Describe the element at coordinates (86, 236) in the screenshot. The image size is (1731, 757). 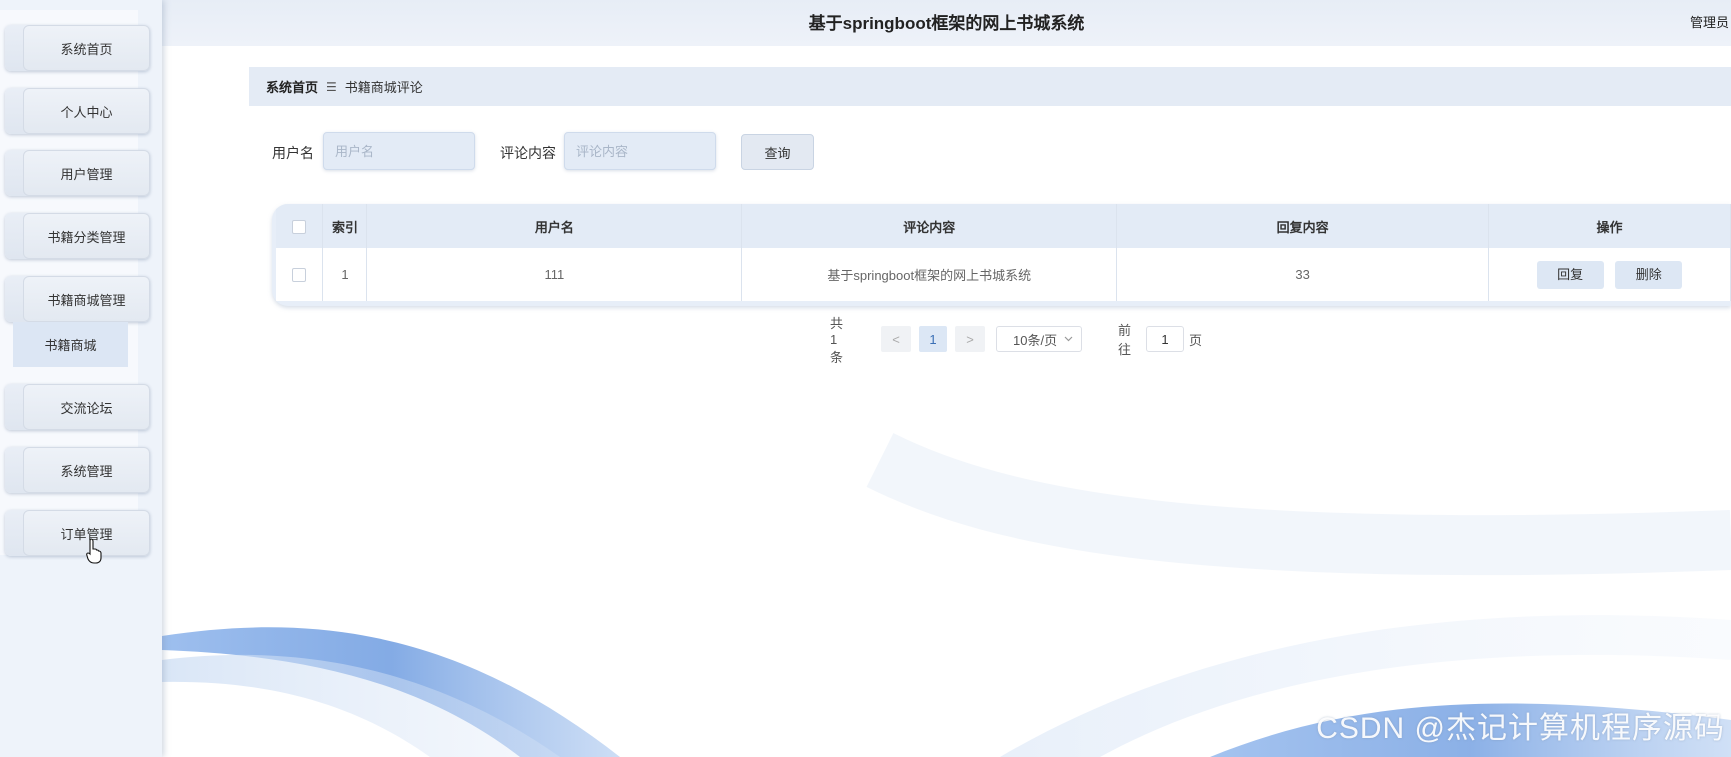
I see `sidebar-item-label: 书籍分类管理` at that location.